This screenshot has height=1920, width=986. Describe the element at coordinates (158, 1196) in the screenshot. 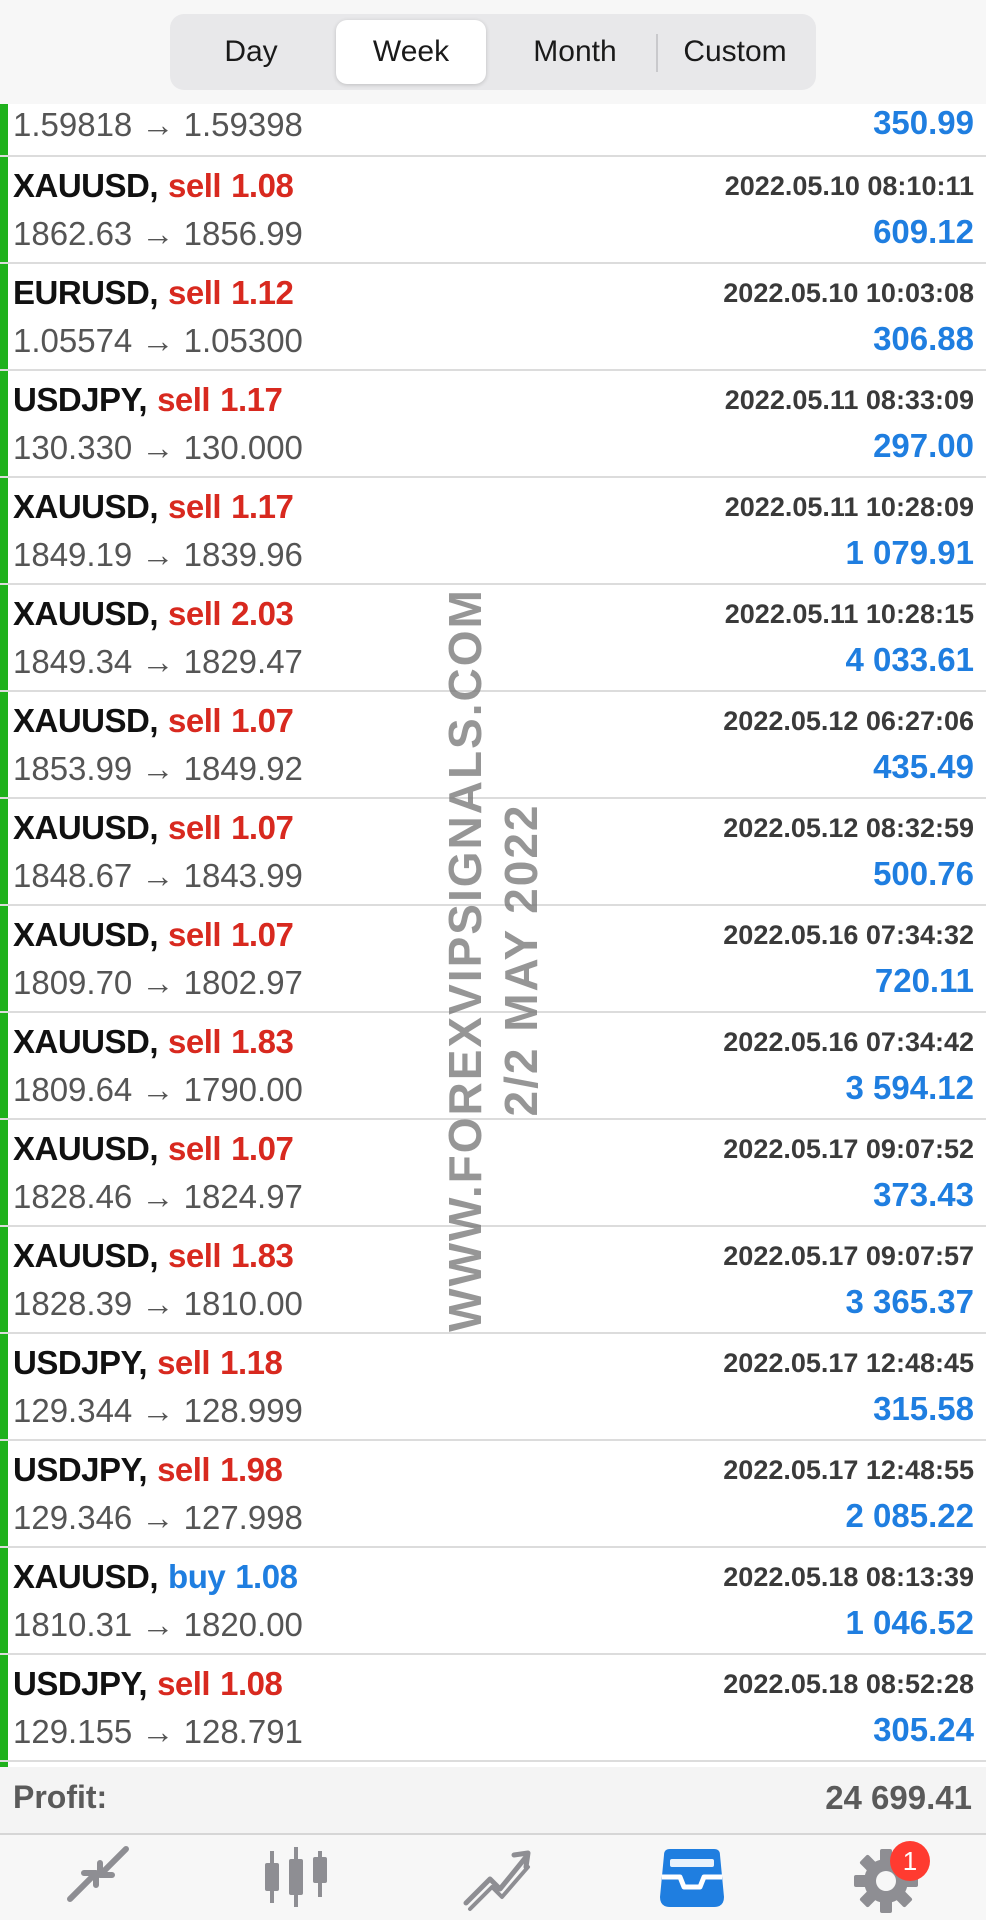

I see `trade-prices: 1828.46 → 1824.97` at that location.